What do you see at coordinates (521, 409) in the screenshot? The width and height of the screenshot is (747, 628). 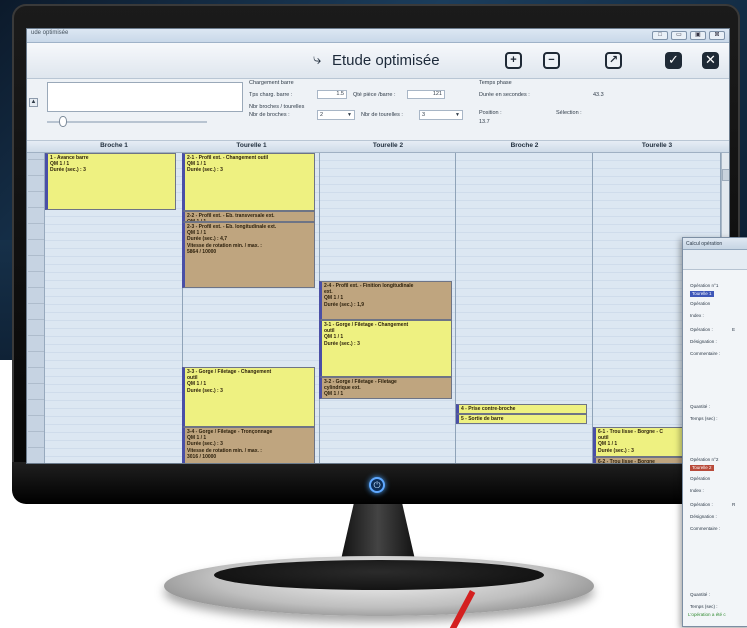 I see `operation-block: 4 - Prise contre-broche` at bounding box center [521, 409].